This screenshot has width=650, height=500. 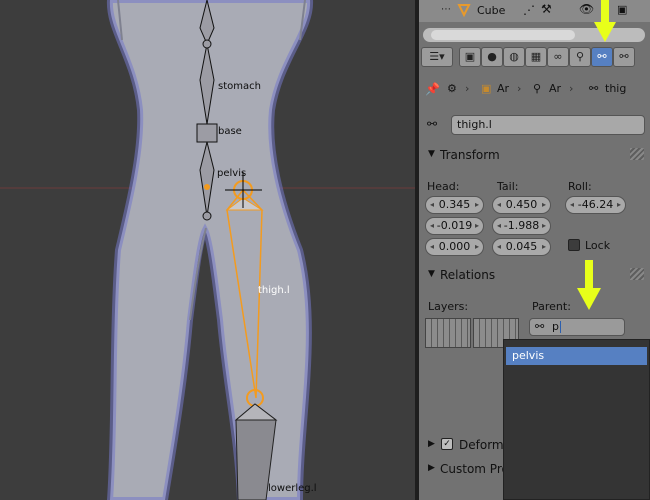 I want to click on tail-z-field: ◂ 0.045 ▸, so click(x=521, y=247).